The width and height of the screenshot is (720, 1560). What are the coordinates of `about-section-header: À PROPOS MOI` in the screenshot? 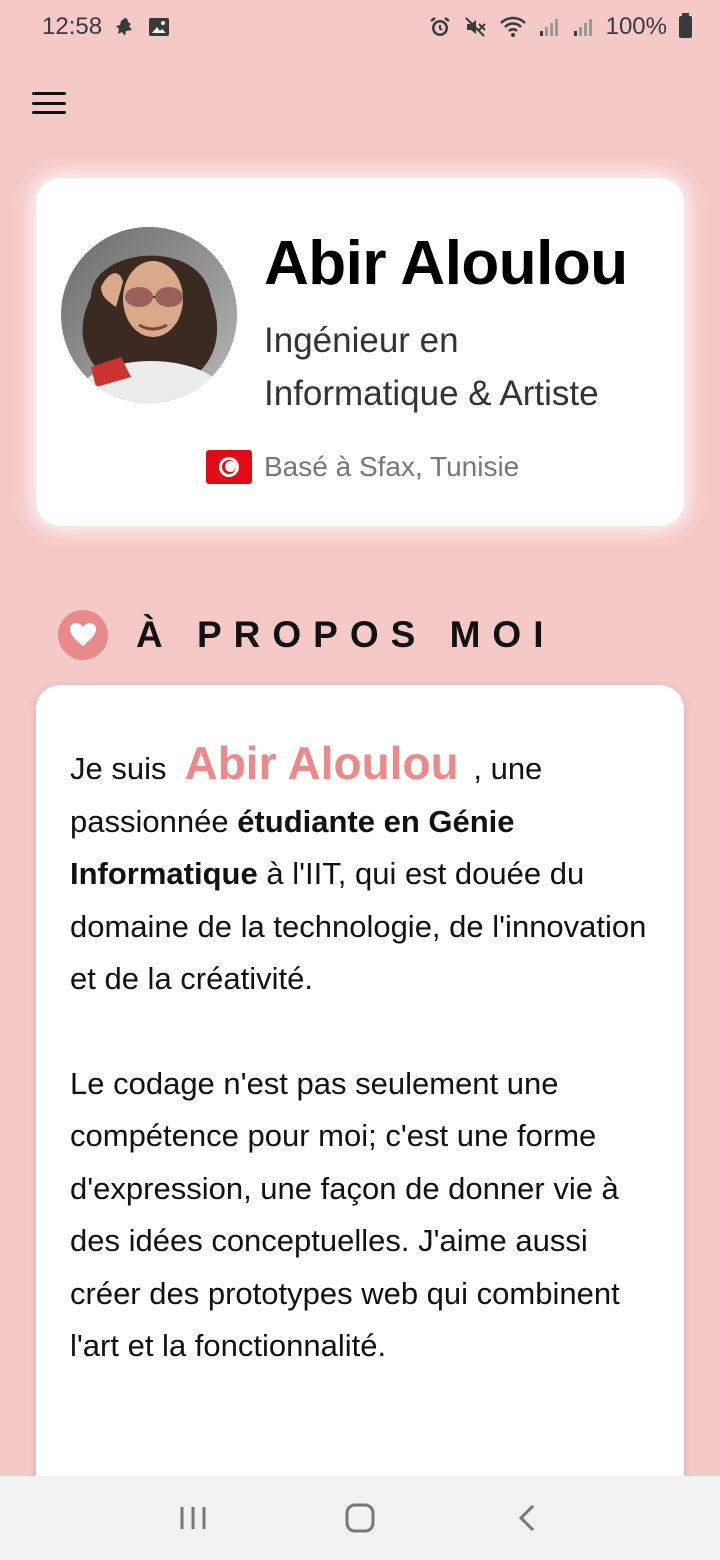 It's located at (306, 635).